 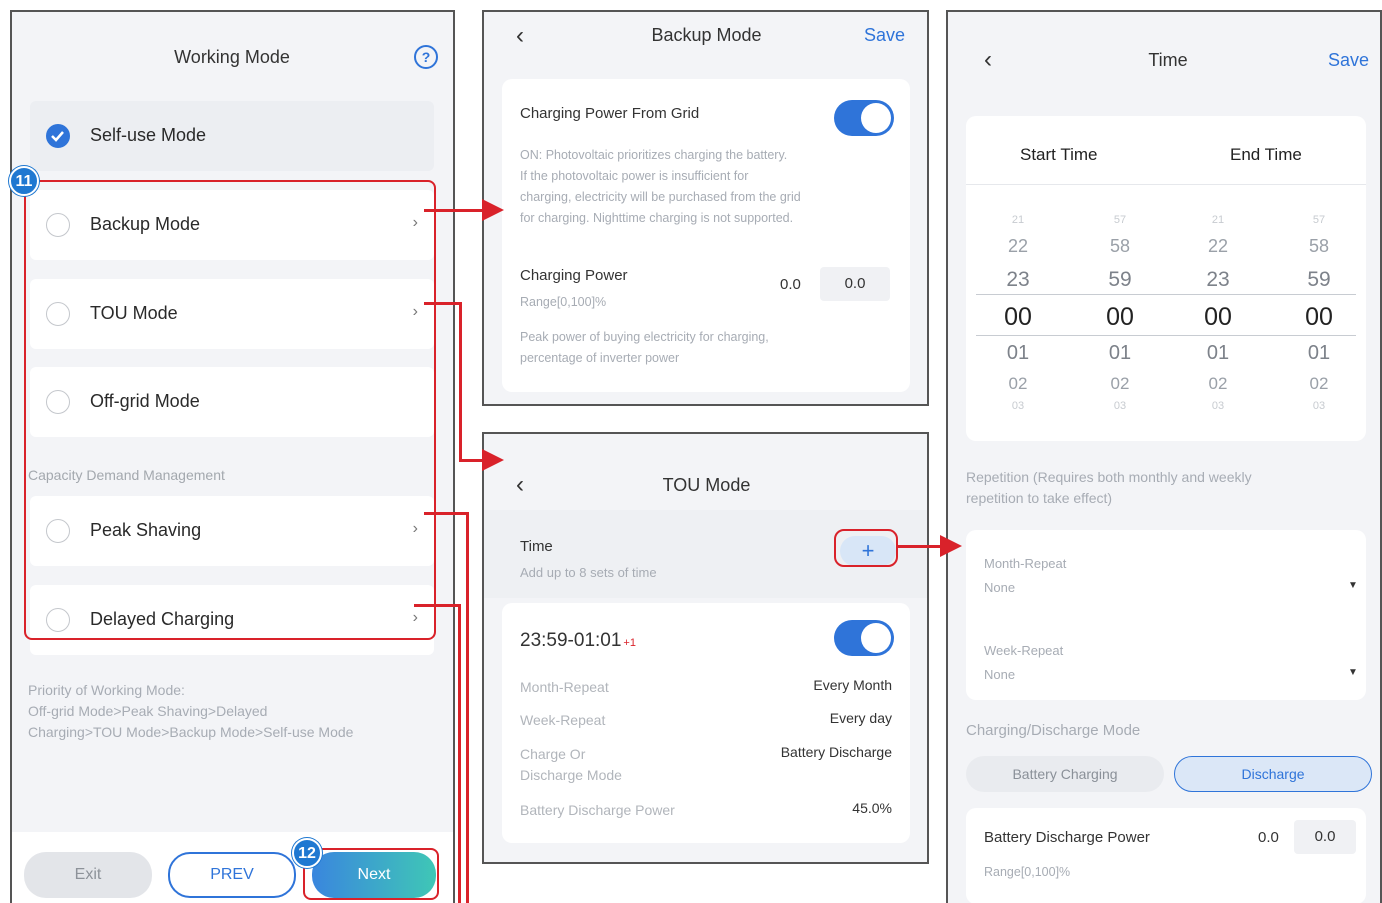 What do you see at coordinates (1273, 774) in the screenshot?
I see `discharge-option: Discharge` at bounding box center [1273, 774].